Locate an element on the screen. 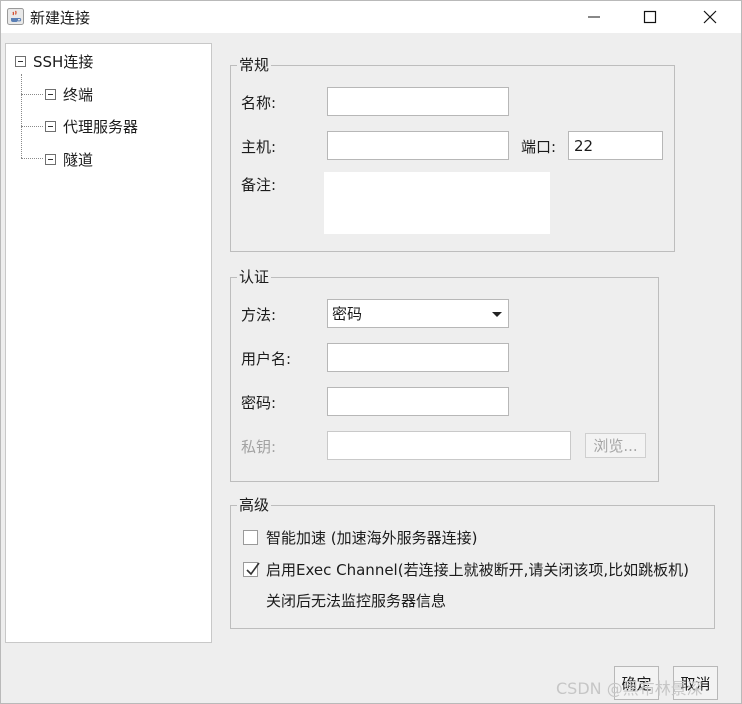 This screenshot has height=704, width=742. private-key-label: 私钥: is located at coordinates (259, 447).